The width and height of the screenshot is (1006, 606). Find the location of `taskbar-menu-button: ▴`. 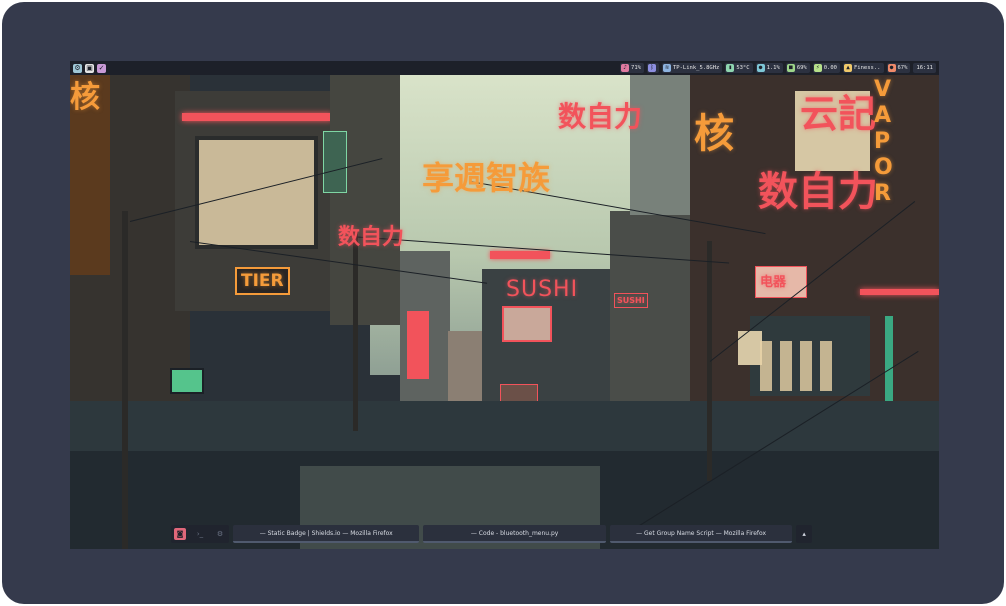

taskbar-menu-button: ▴ is located at coordinates (804, 534).